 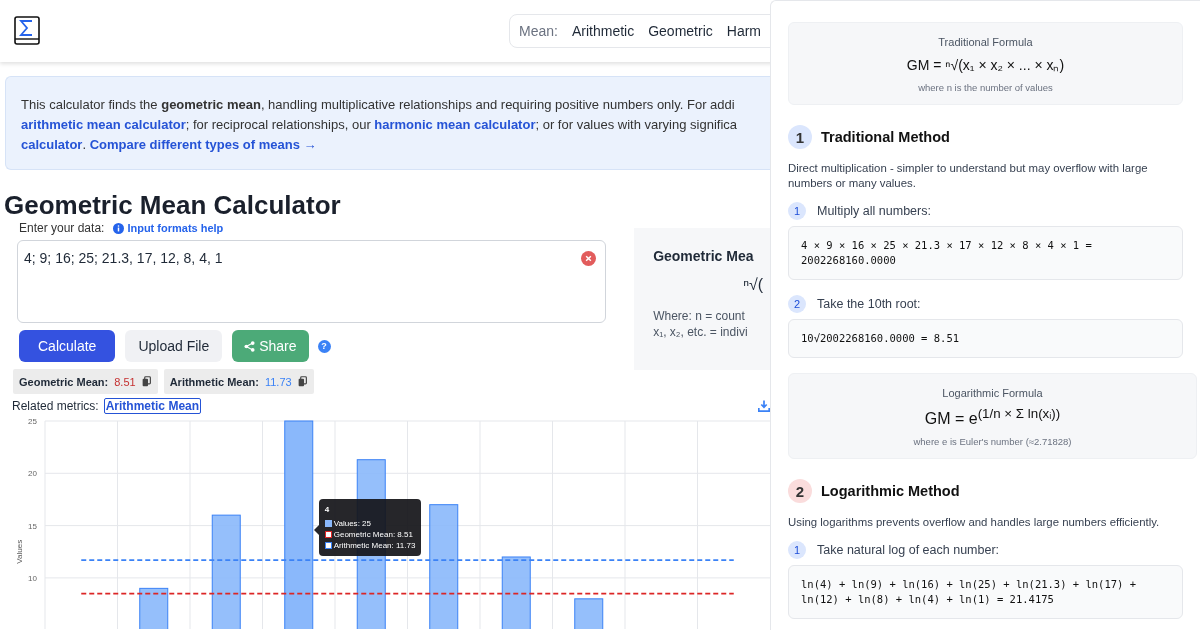 What do you see at coordinates (800, 491) in the screenshot?
I see `method-number: 2` at bounding box center [800, 491].